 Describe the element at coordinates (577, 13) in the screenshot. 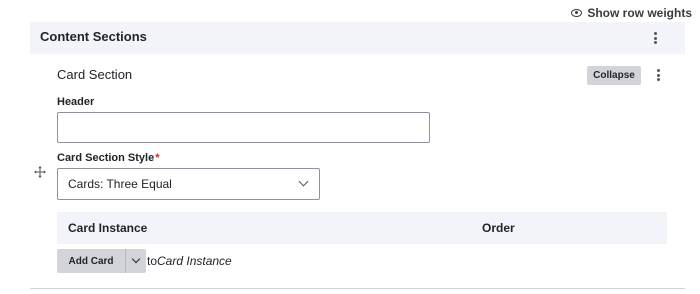

I see `eye-icon` at that location.